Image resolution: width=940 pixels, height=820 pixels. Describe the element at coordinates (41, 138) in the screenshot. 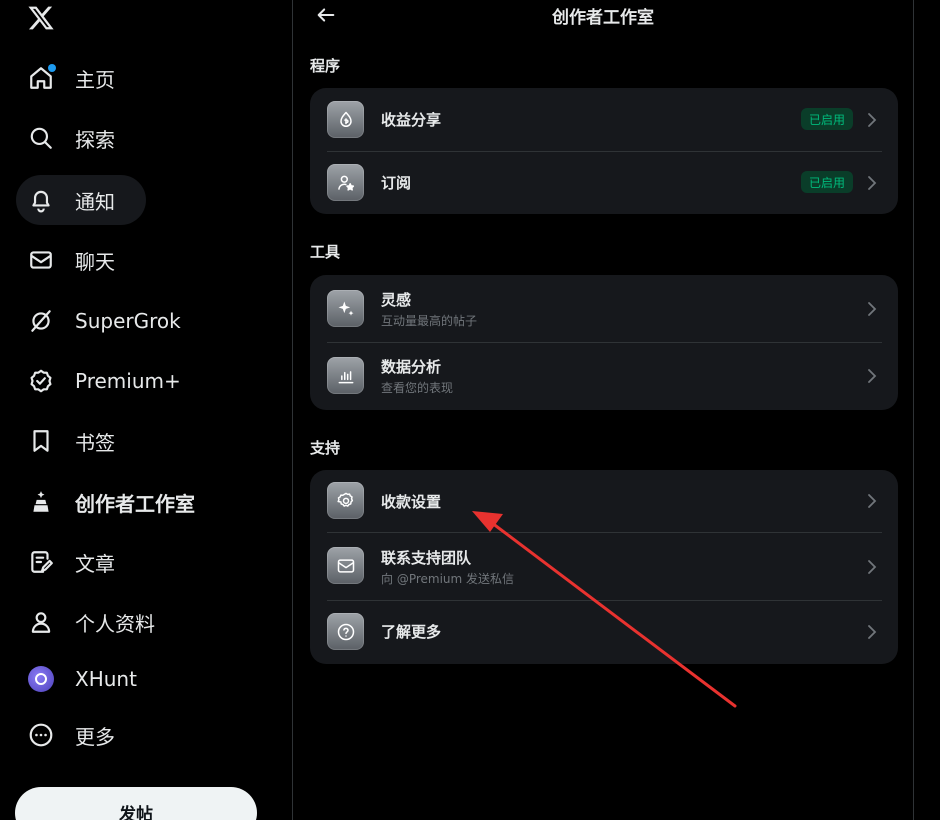

I see `search-icon` at that location.